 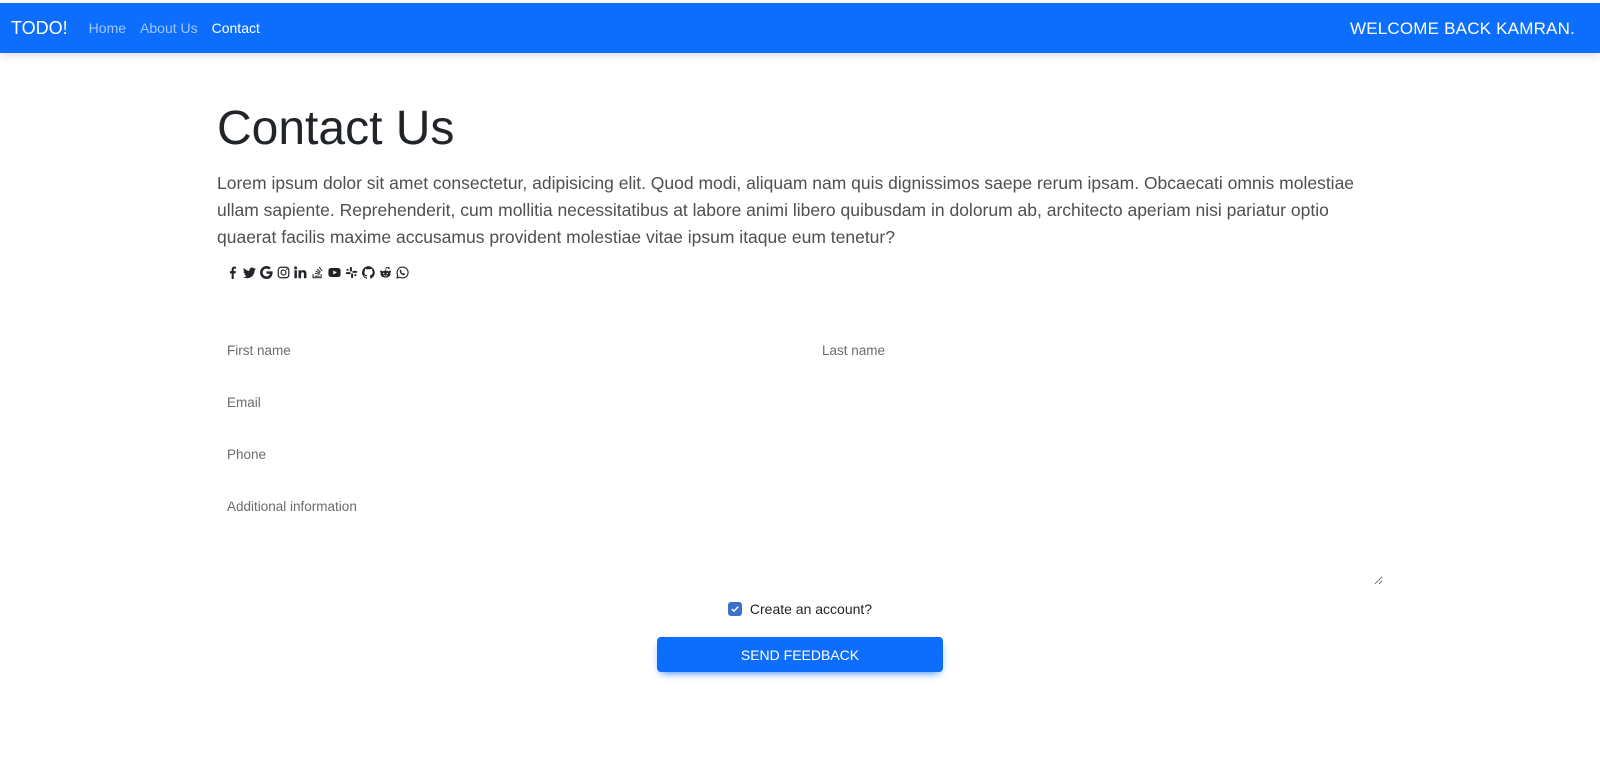 I want to click on facebook-icon, so click(x=232, y=272).